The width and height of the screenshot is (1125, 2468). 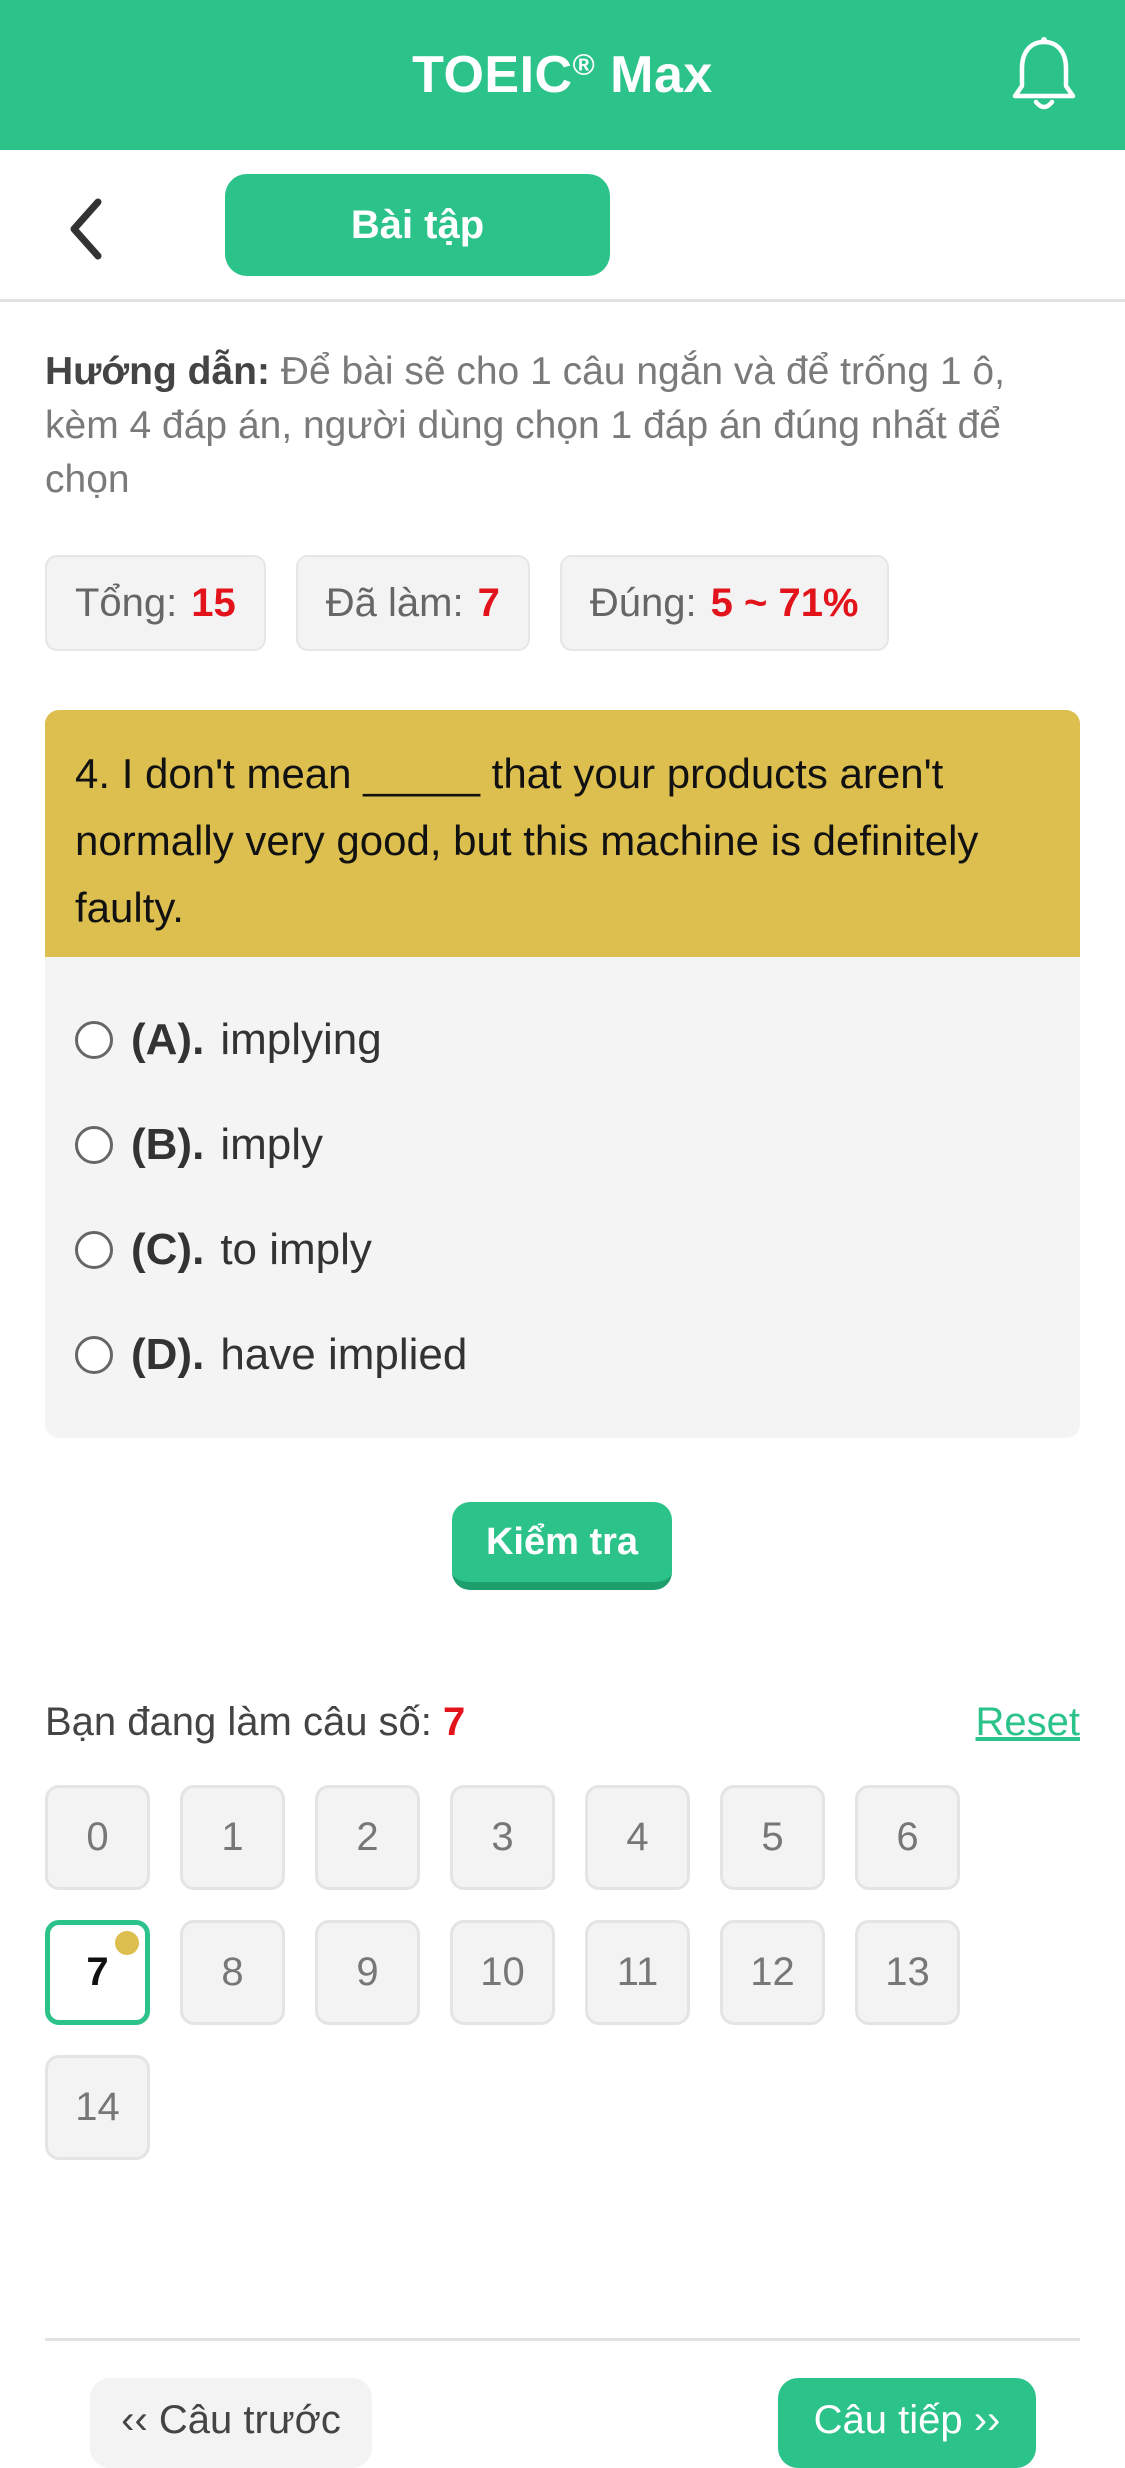 What do you see at coordinates (1044, 75) in the screenshot?
I see `bell-icon` at bounding box center [1044, 75].